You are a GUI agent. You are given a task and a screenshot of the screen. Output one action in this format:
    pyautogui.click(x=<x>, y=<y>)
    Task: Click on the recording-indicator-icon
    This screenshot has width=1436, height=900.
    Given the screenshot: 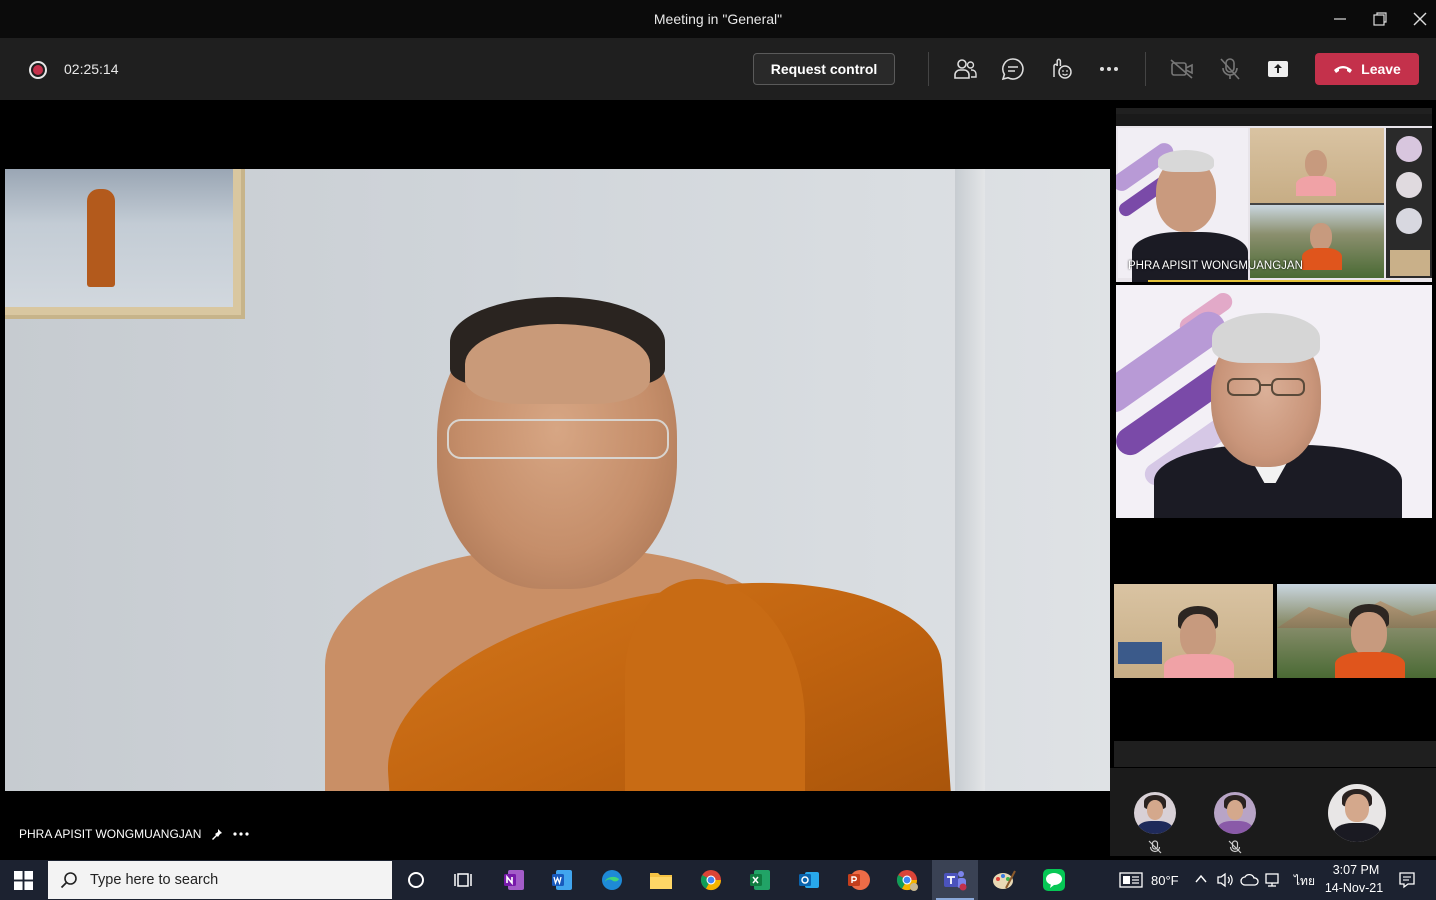 What is the action you would take?
    pyautogui.click(x=38, y=70)
    